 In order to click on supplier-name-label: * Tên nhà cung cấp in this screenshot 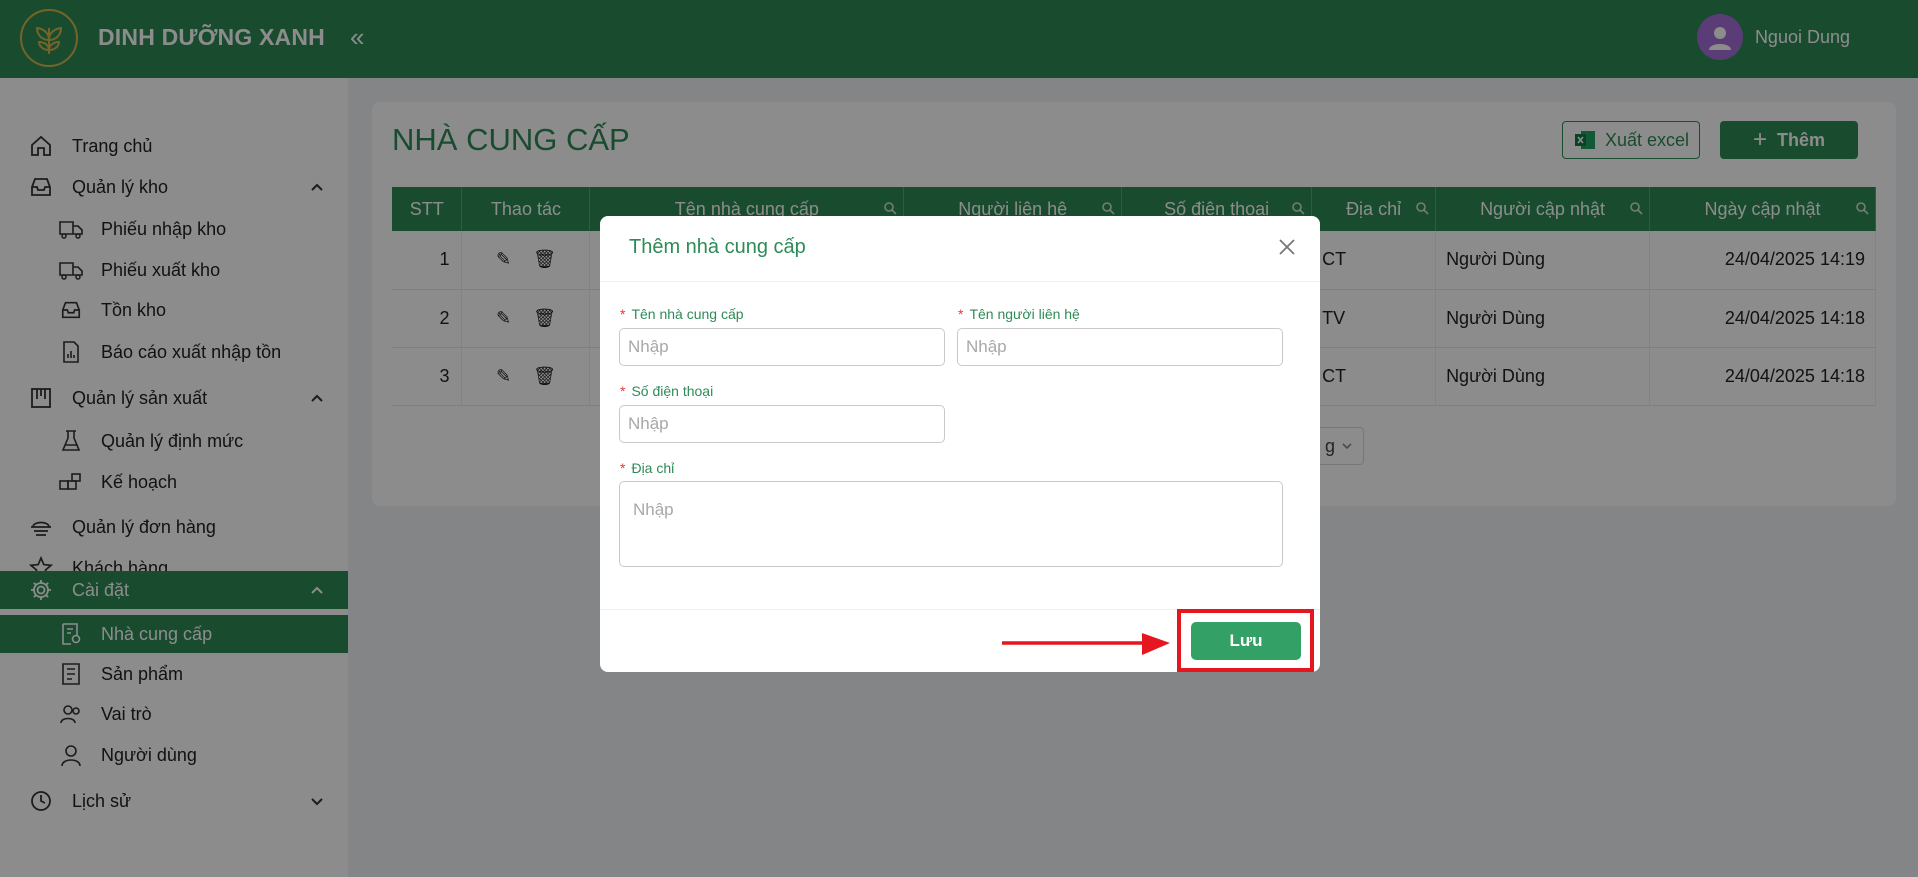, I will do `click(682, 314)`.